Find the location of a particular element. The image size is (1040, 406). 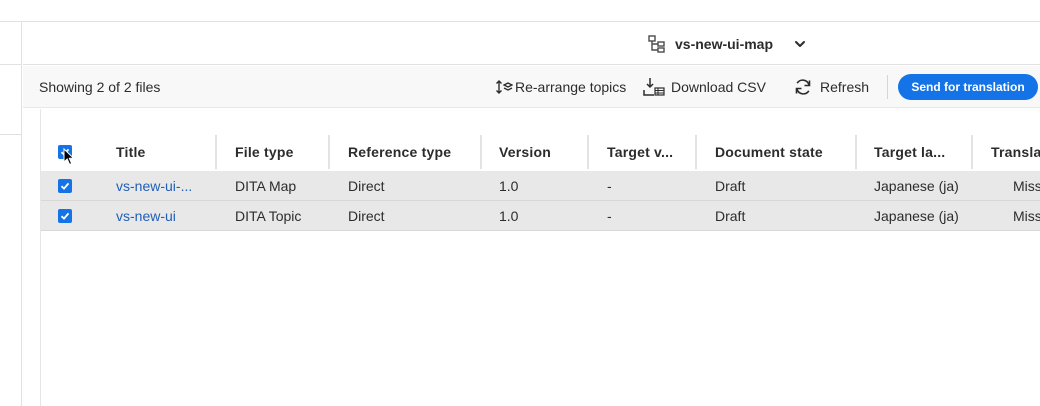

refresh-button: Refresh is located at coordinates (831, 87).